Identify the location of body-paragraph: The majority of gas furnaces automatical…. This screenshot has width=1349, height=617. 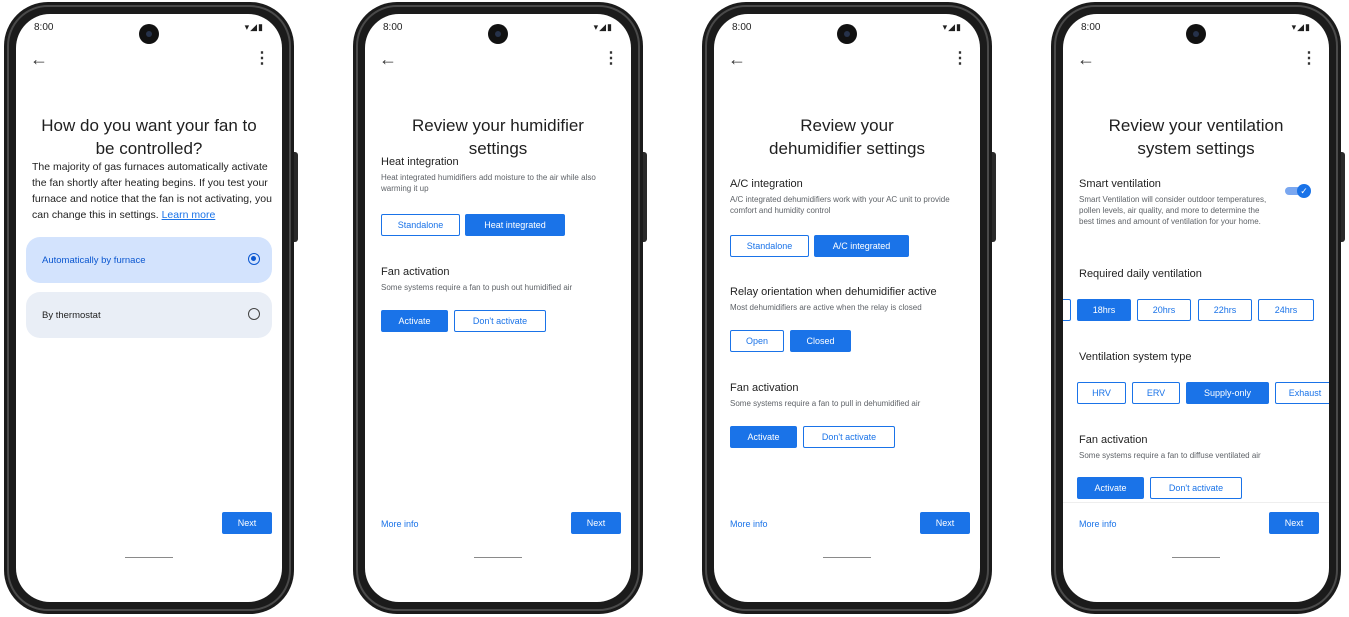
(152, 191).